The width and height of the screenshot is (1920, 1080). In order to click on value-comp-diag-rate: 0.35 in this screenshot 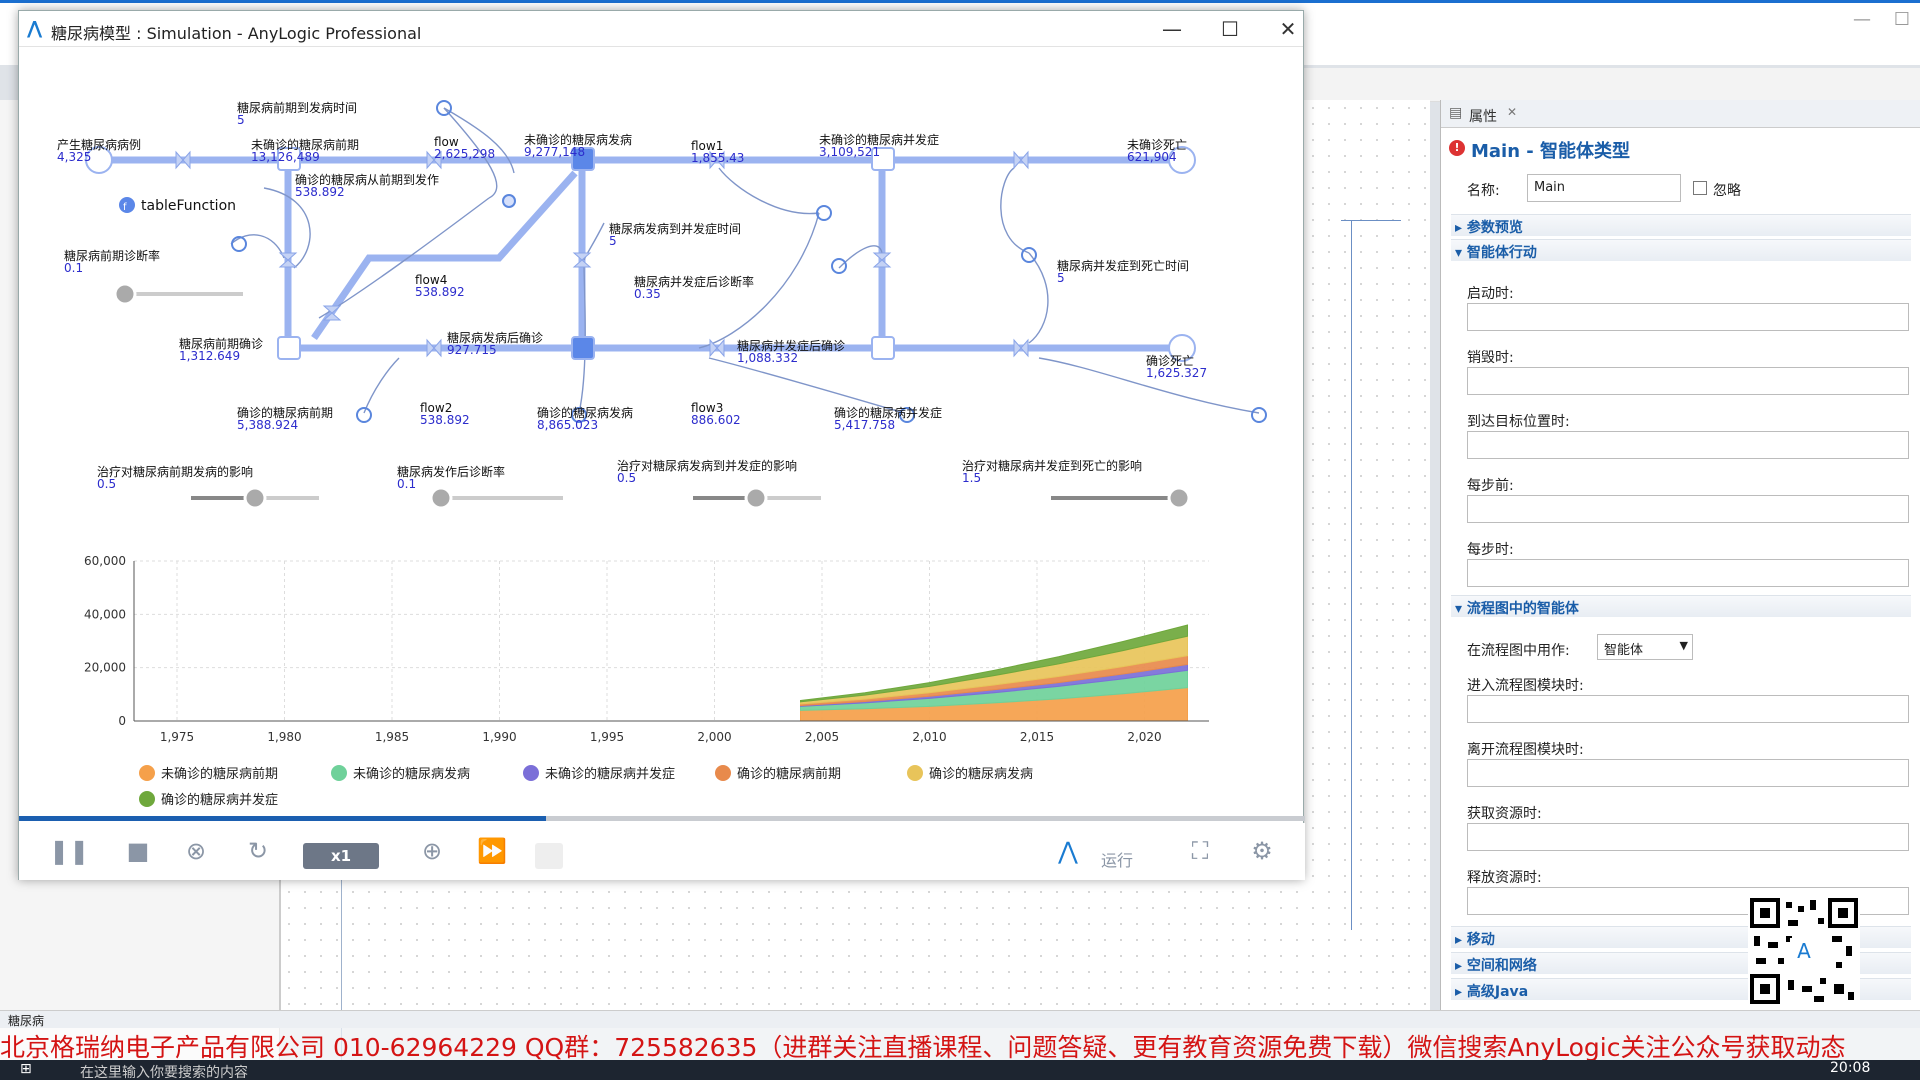, I will do `click(647, 294)`.